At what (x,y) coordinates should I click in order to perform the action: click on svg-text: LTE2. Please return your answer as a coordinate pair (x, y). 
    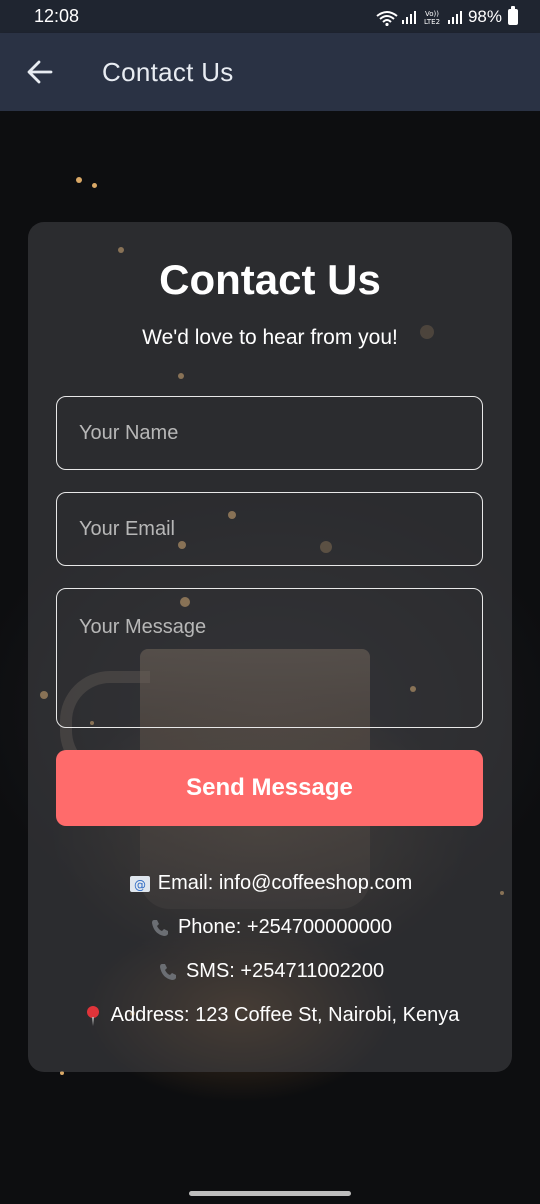
    Looking at the image, I should click on (432, 21).